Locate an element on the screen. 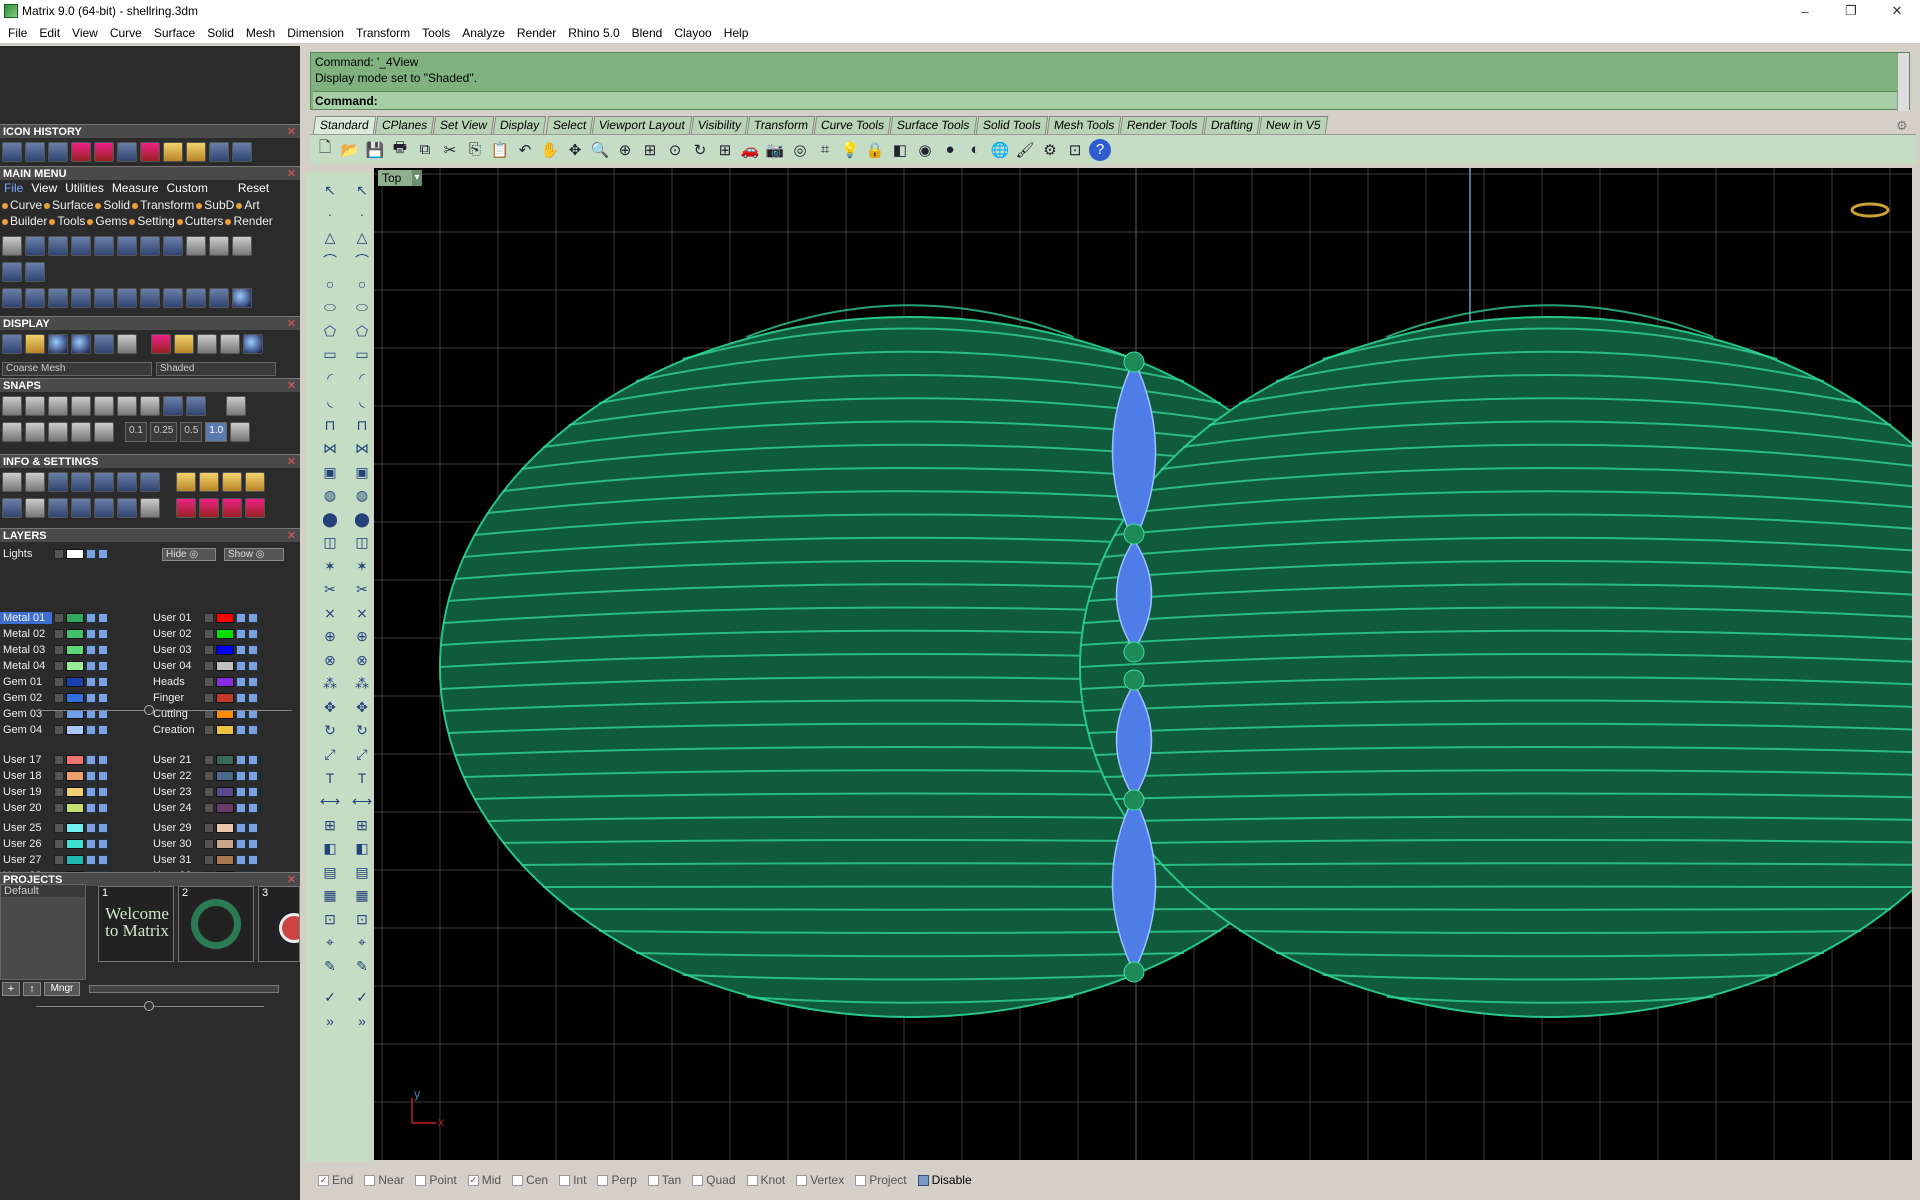 The image size is (1920, 1200). layer-row: User 26 is located at coordinates (54, 844).